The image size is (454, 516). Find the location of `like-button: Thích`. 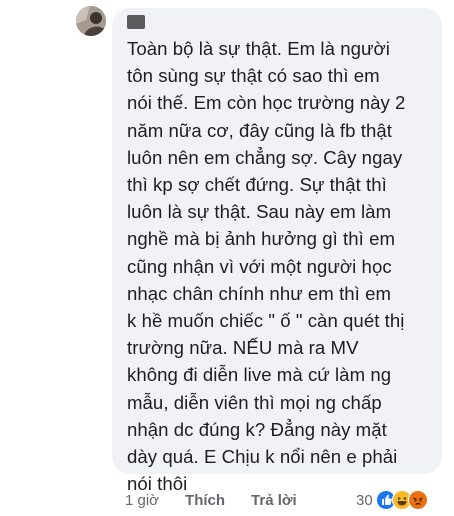

like-button: Thích is located at coordinates (205, 500).